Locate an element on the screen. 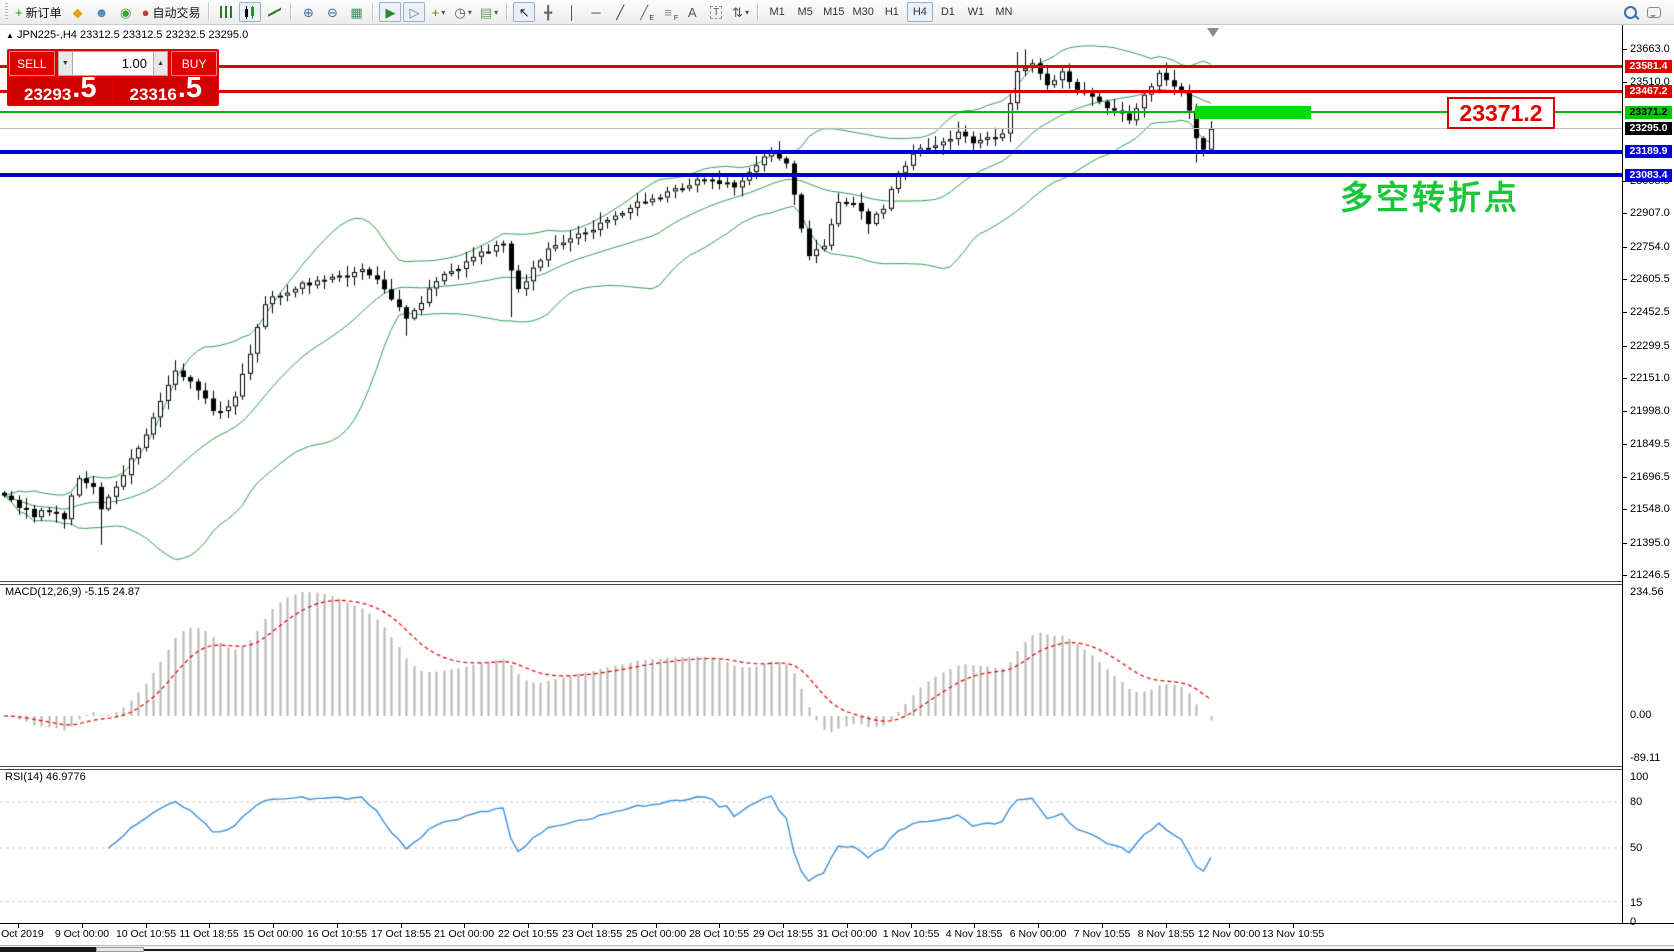  price-tick-label: 21998.0 is located at coordinates (1650, 411).